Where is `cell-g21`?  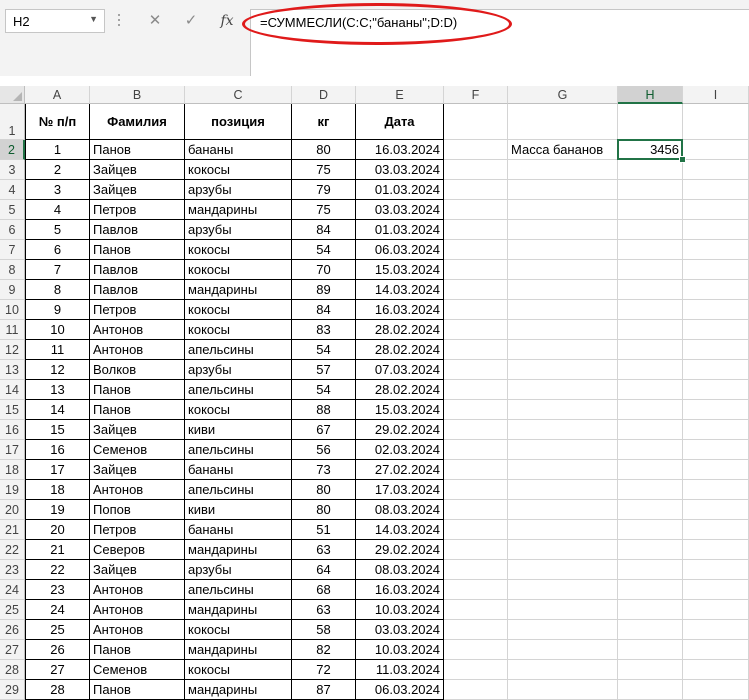
cell-g21 is located at coordinates (563, 530).